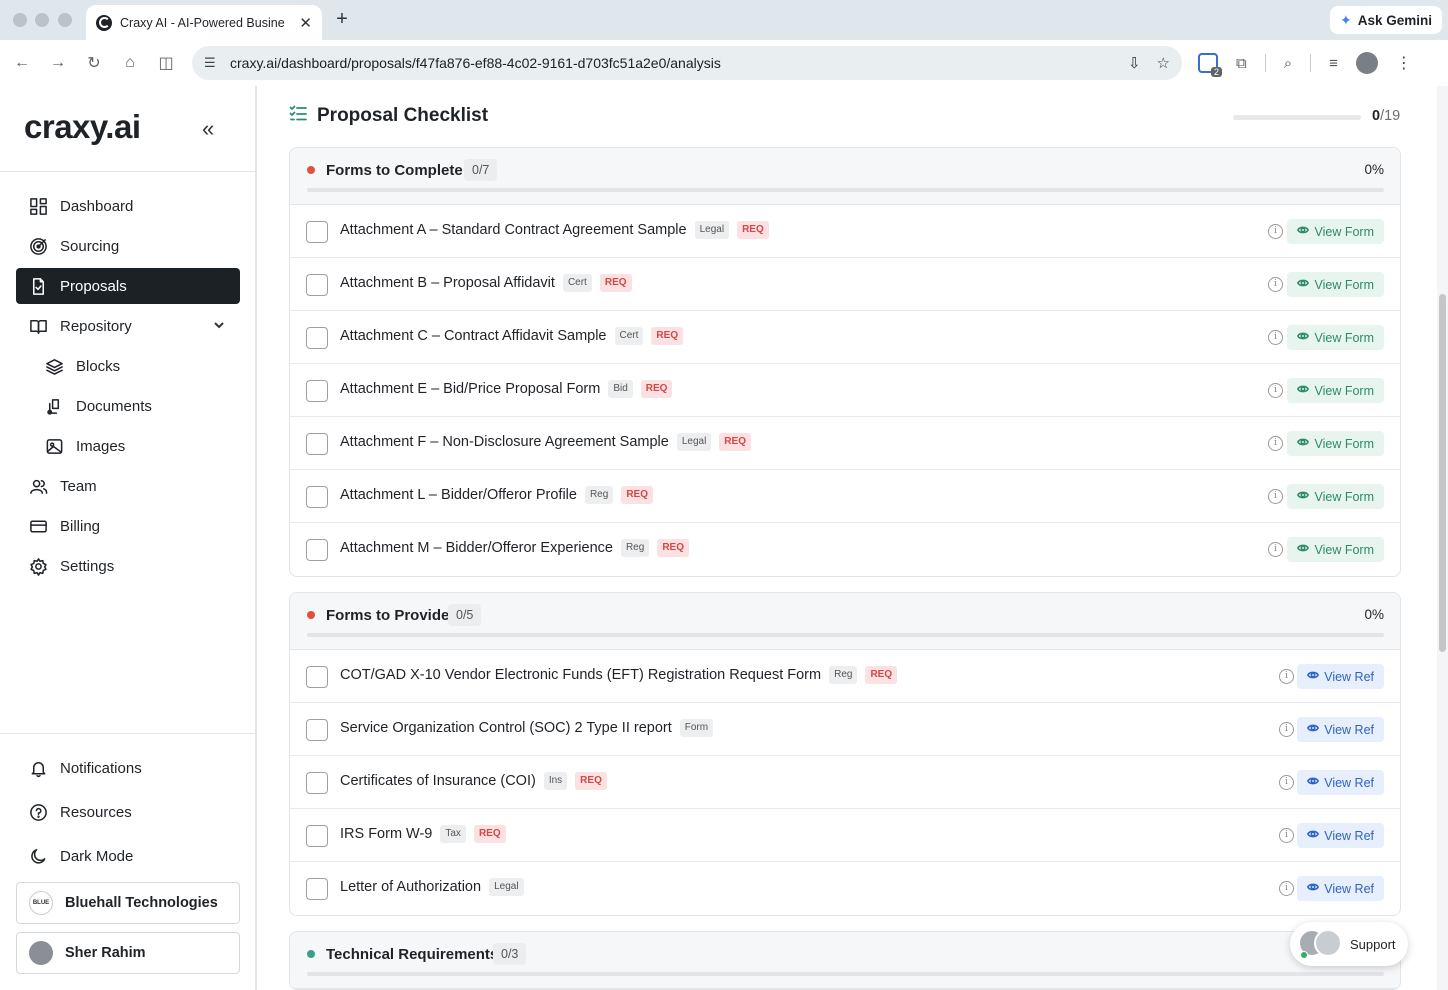 This screenshot has height=990, width=1448. Describe the element at coordinates (845, 960) in the screenshot. I see `section-header: Technical Requirements 0/3` at that location.